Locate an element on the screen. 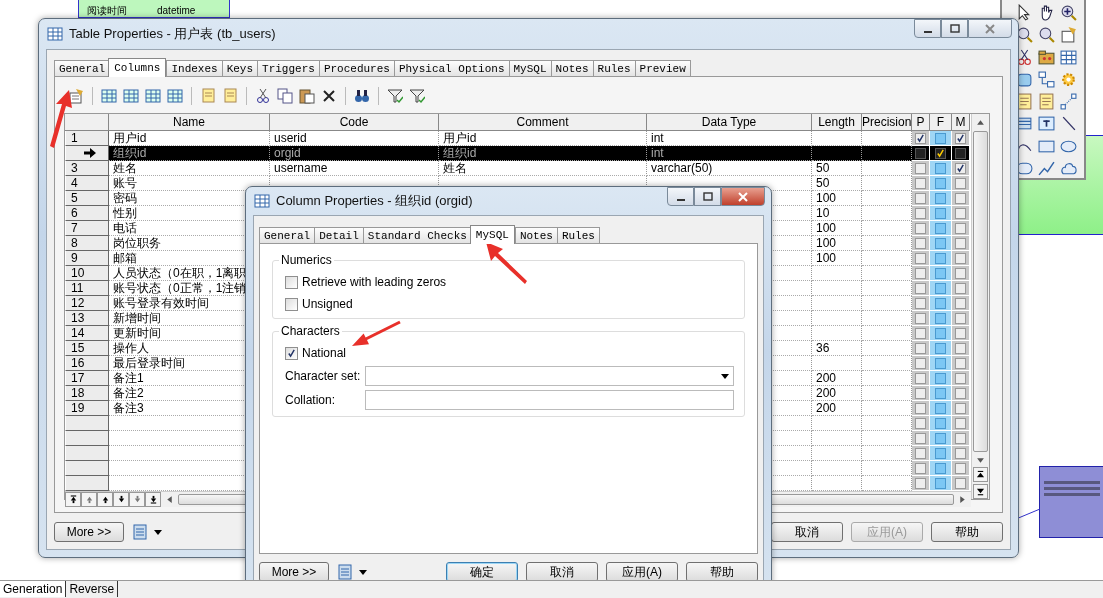 Image resolution: width=1103 pixels, height=598 pixels. row-header: 7 is located at coordinates (87, 228).